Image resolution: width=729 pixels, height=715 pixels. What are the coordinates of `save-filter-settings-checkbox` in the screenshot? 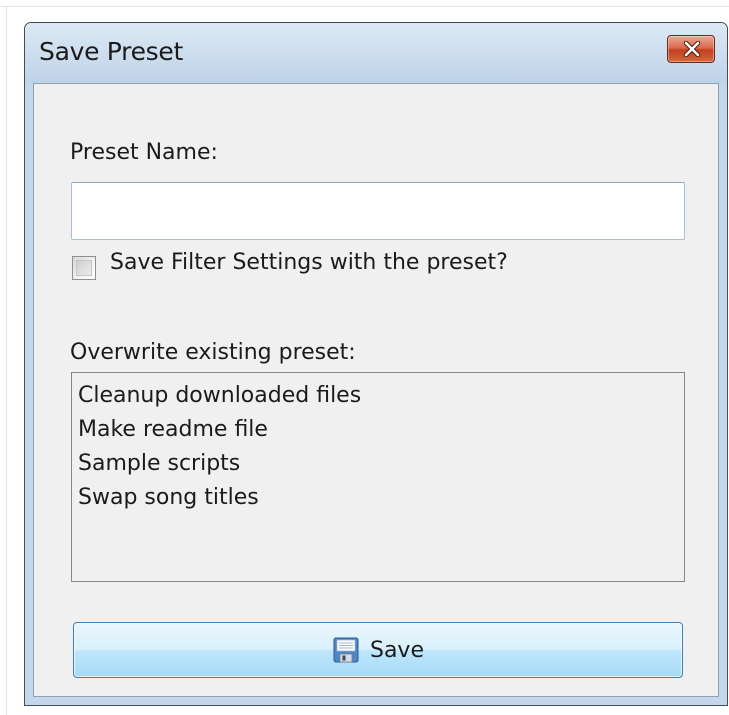 It's located at (84, 268).